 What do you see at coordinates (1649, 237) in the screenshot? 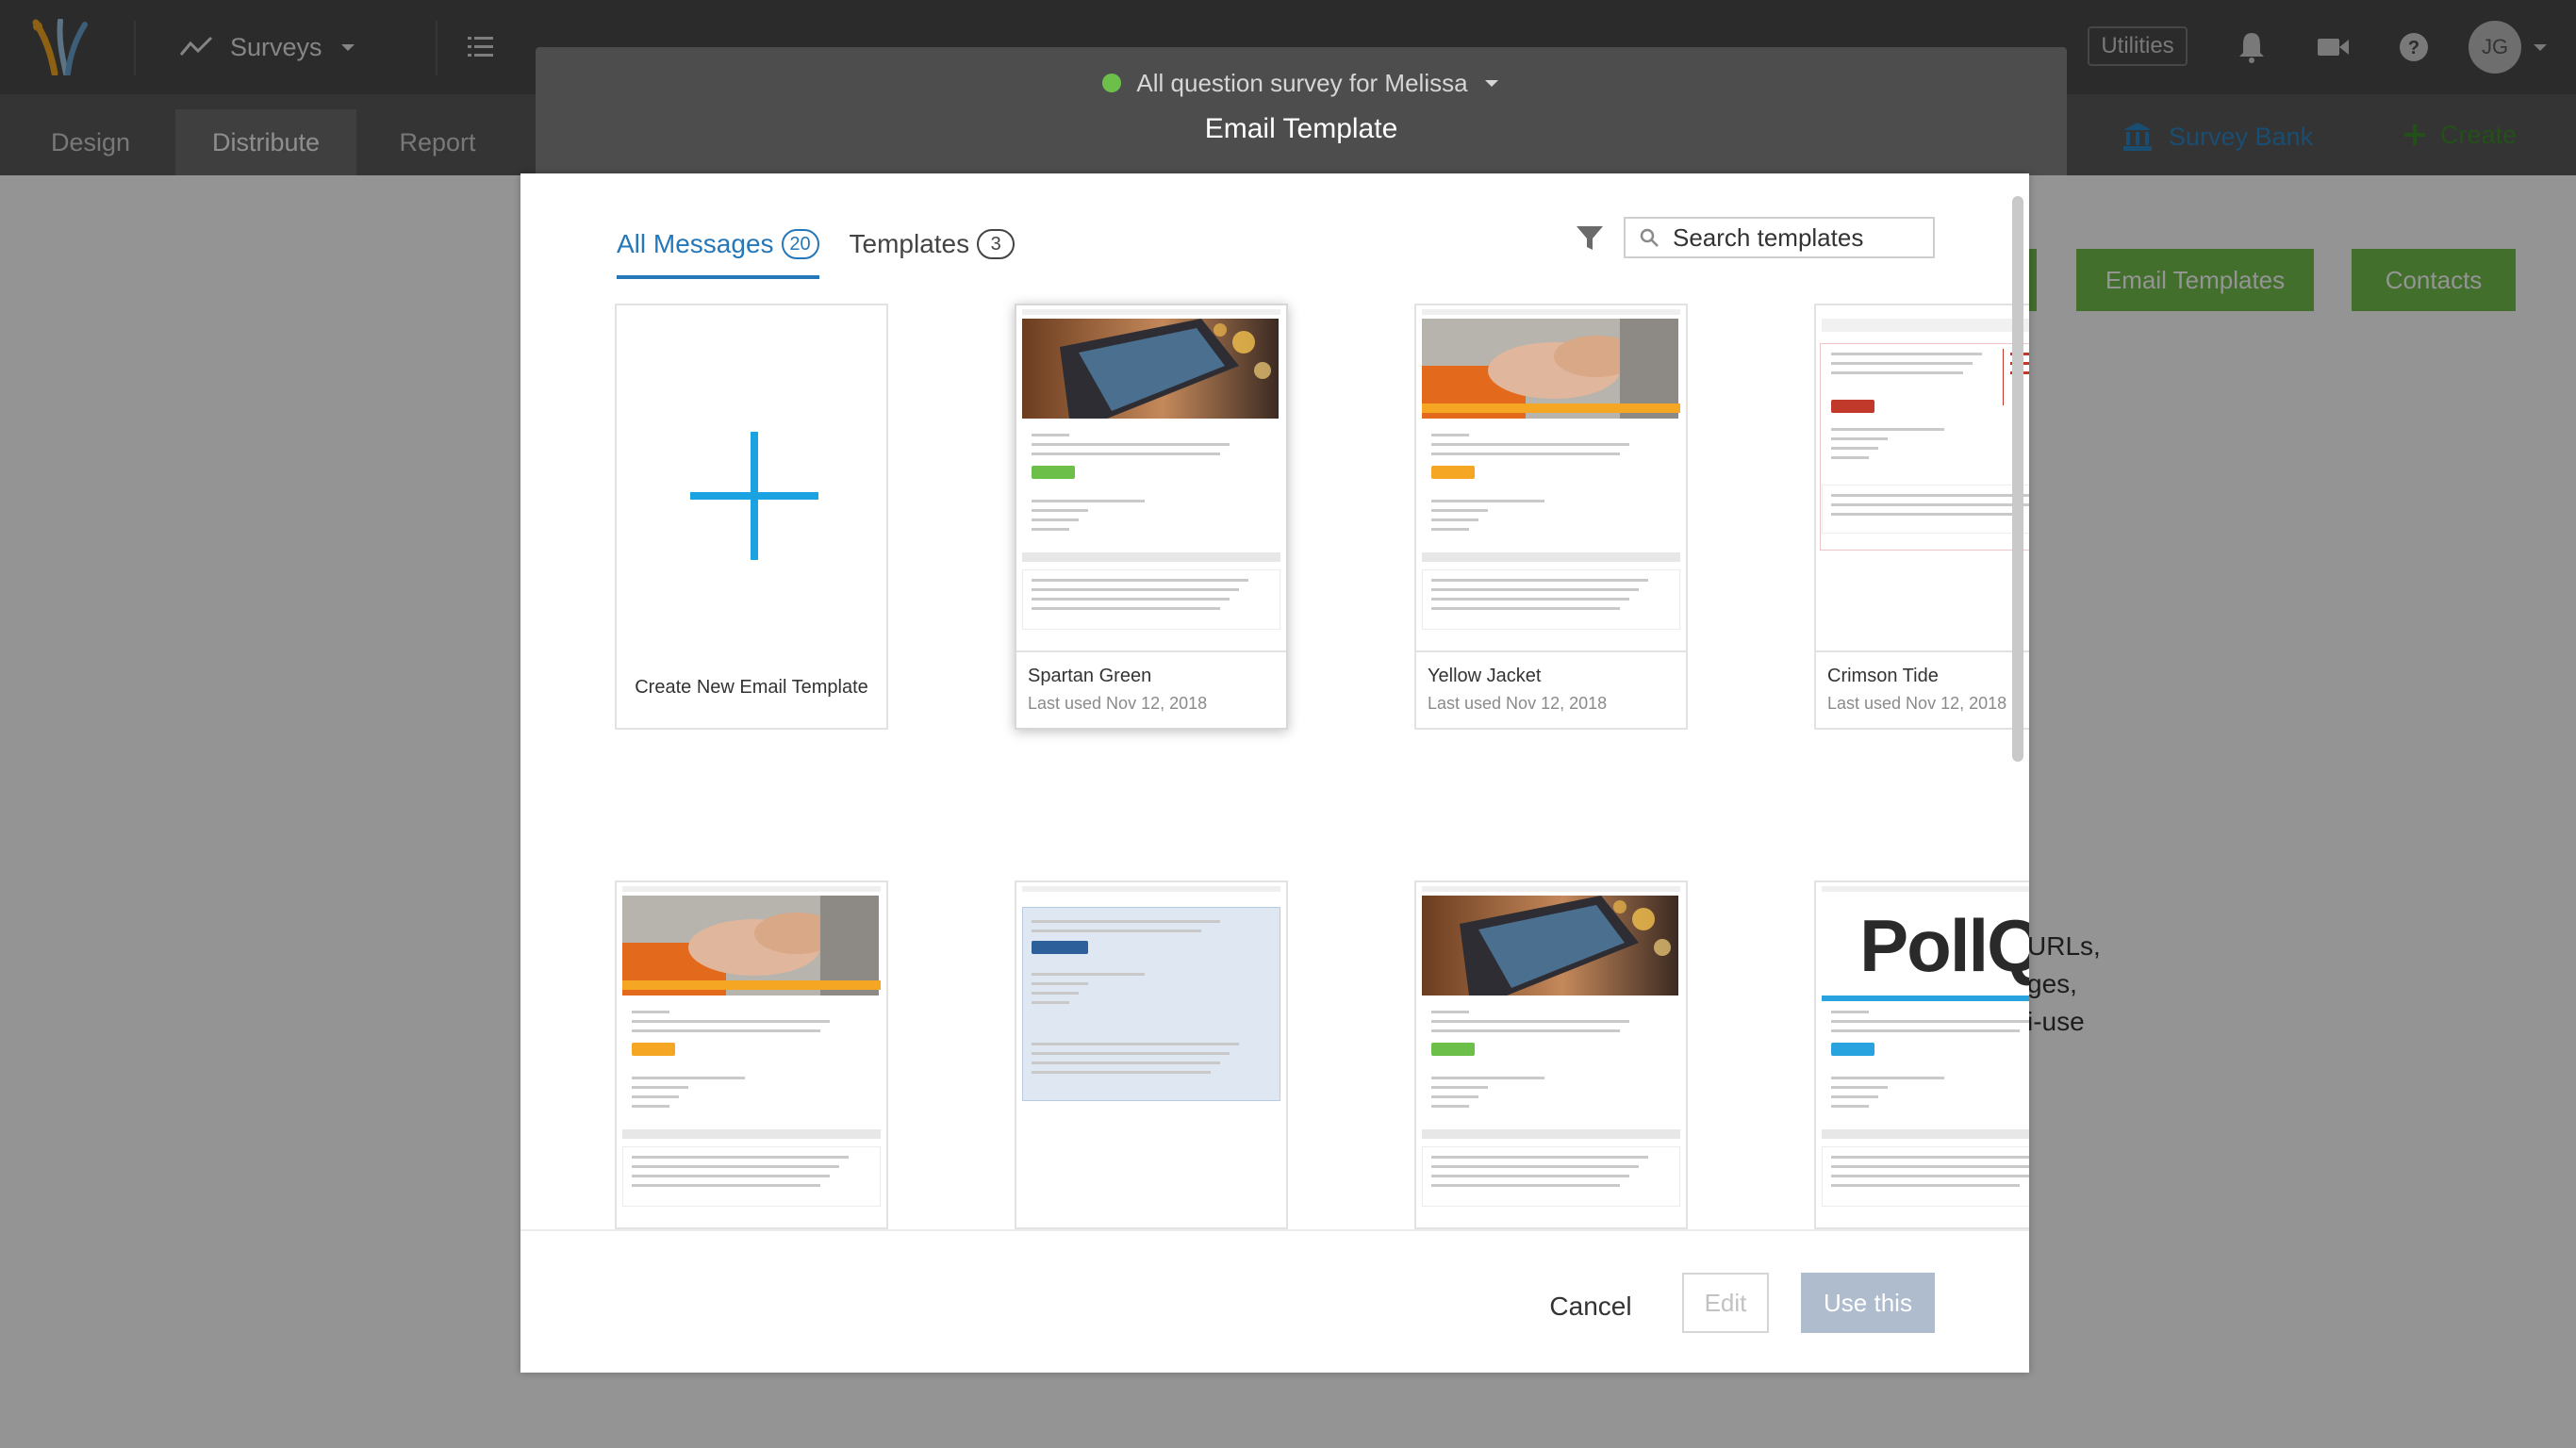
I see `search-icon` at bounding box center [1649, 237].